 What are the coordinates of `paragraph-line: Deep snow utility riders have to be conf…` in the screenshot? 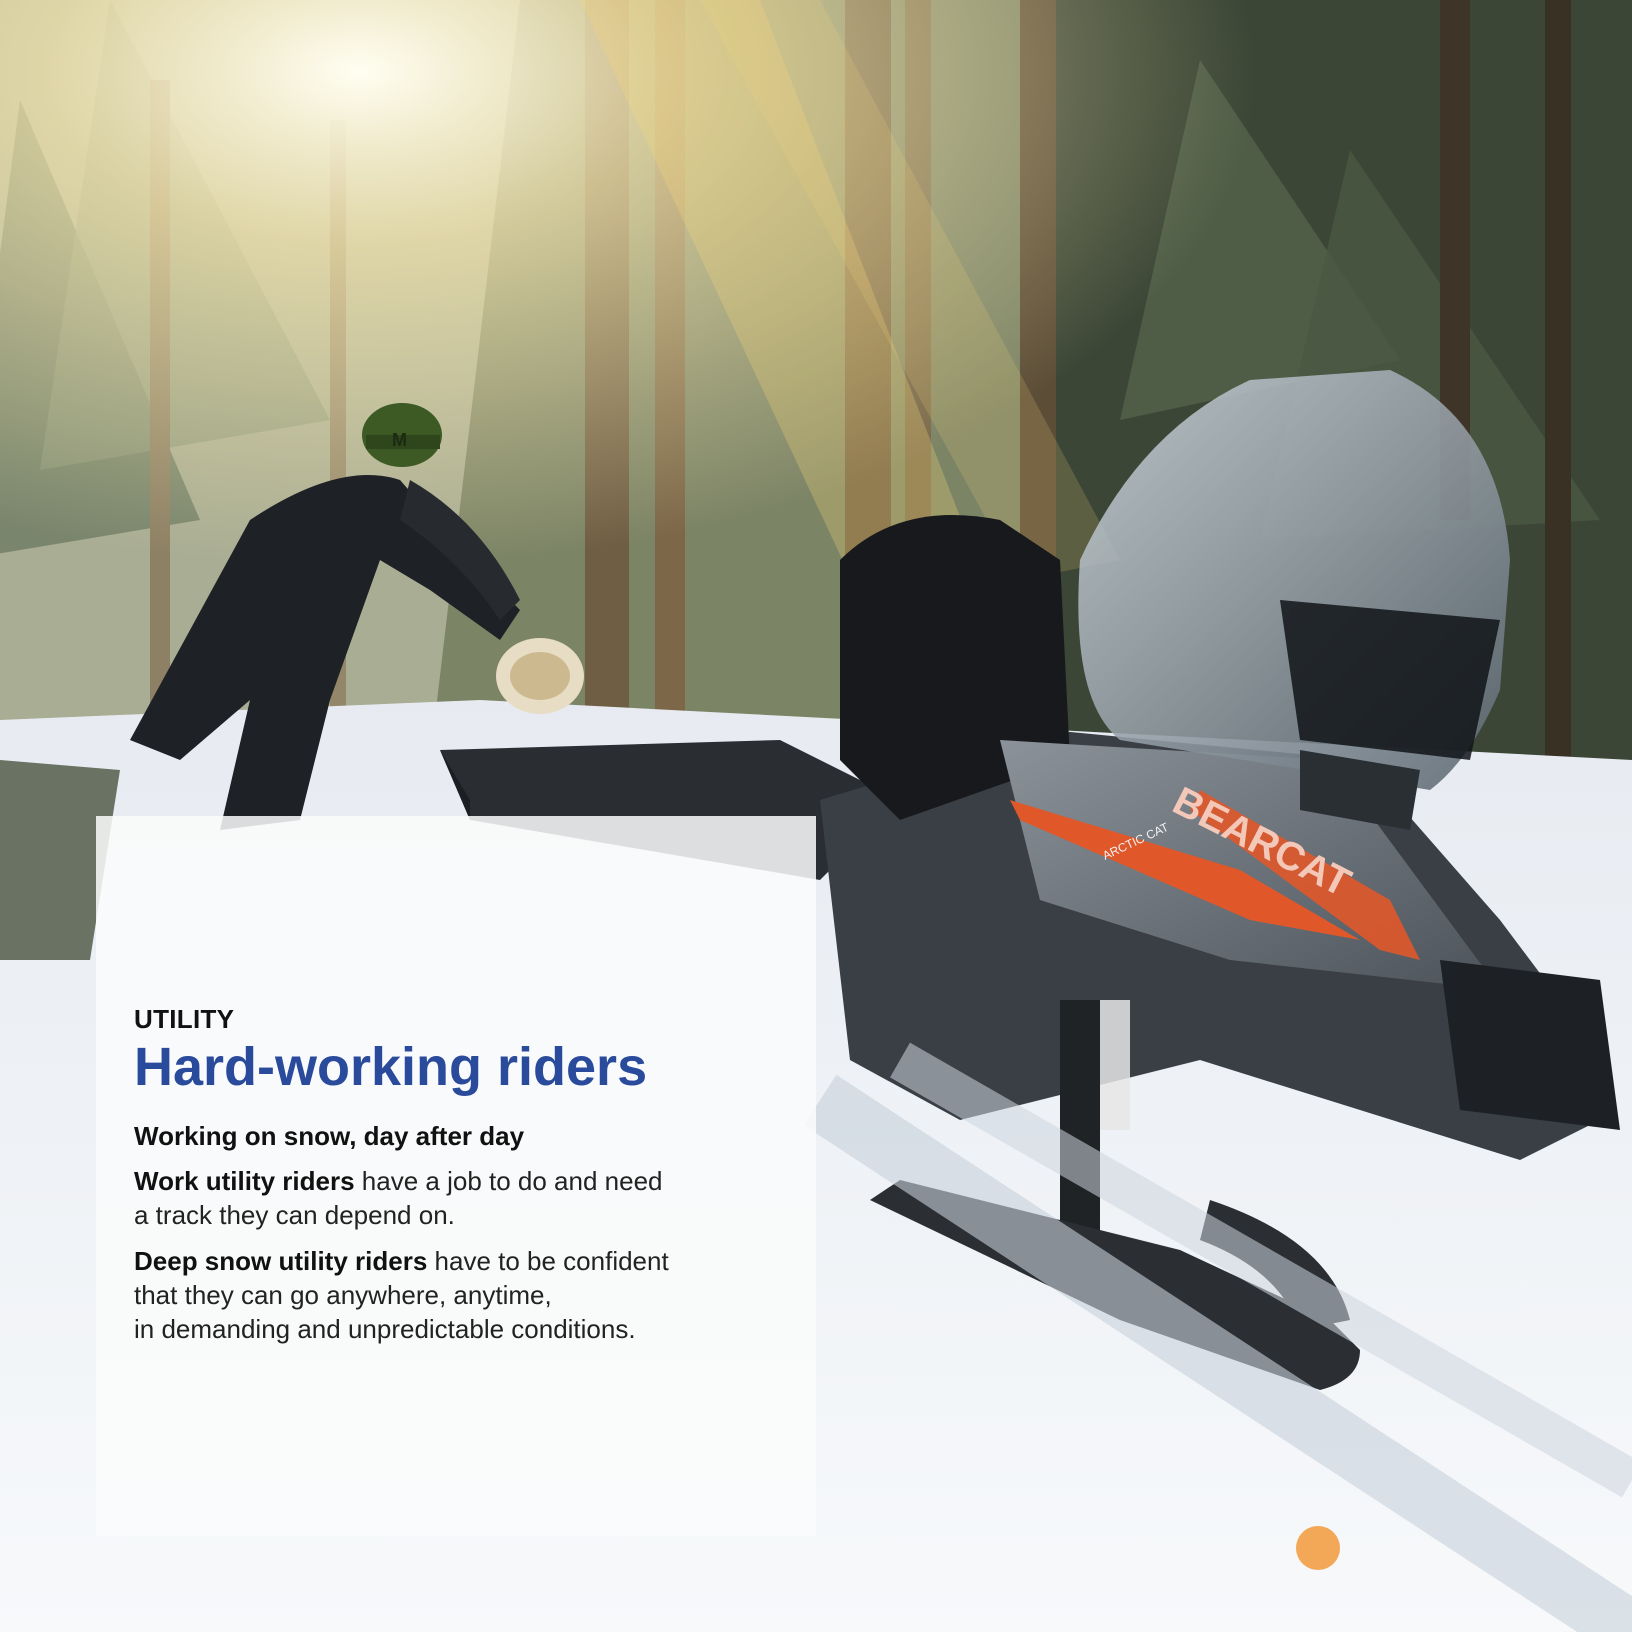 It's located at (455, 1261).